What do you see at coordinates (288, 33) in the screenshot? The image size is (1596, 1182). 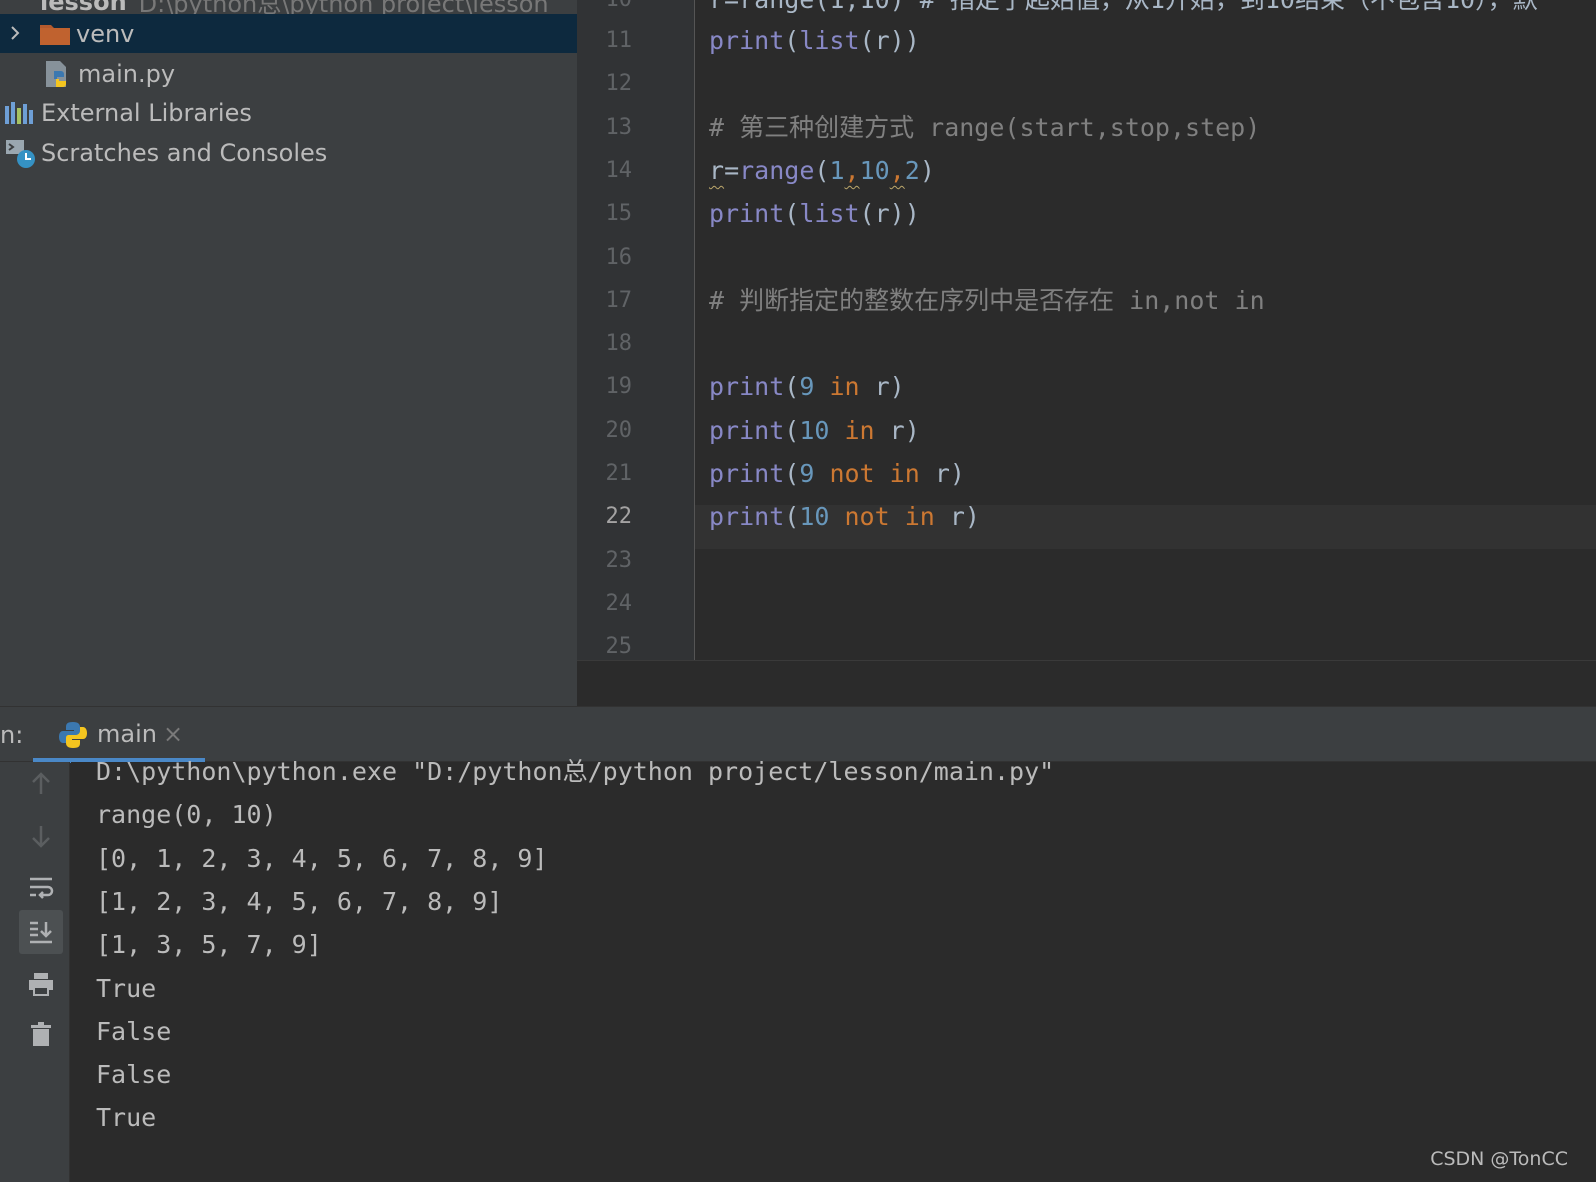 I see `tree-item-venv: venv` at bounding box center [288, 33].